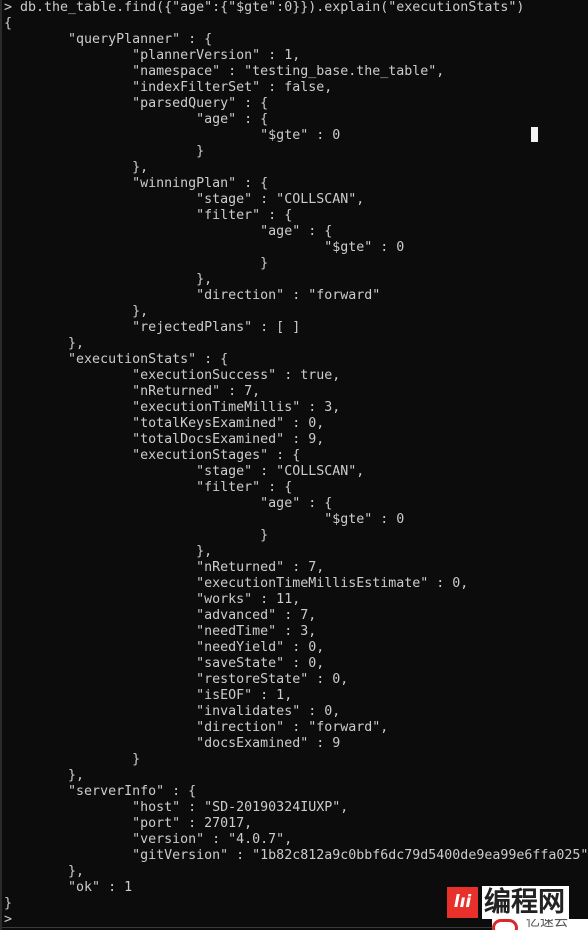 The image size is (588, 930). Describe the element at coordinates (152, 599) in the screenshot. I see `output-line: "works" : 11,` at that location.